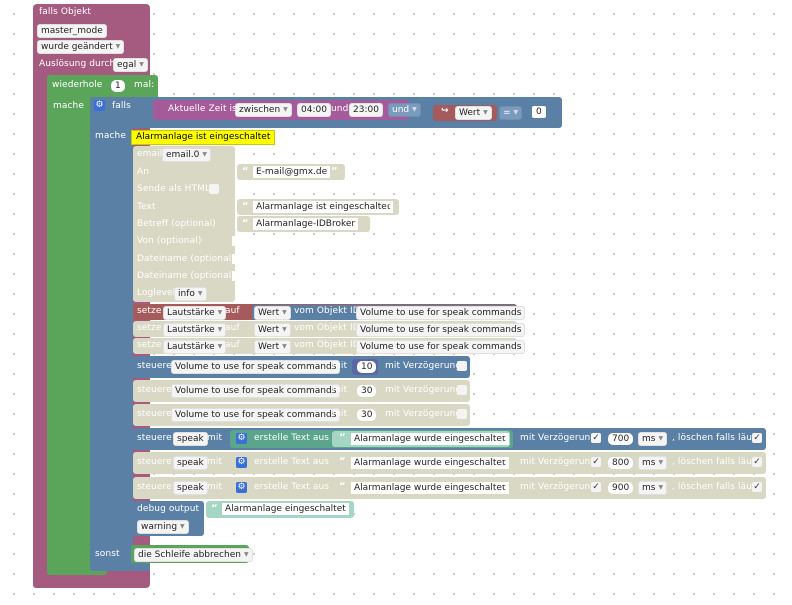  What do you see at coordinates (423, 414) in the screenshot?
I see `control-delay-label: mit Verzögerung` at bounding box center [423, 414].